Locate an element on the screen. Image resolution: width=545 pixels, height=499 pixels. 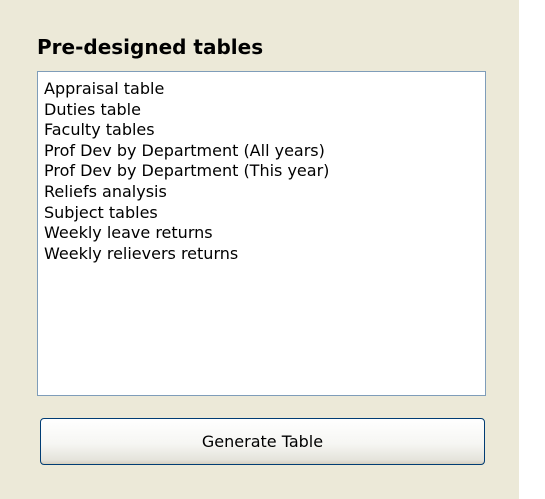
window-edge is located at coordinates (532, 249).